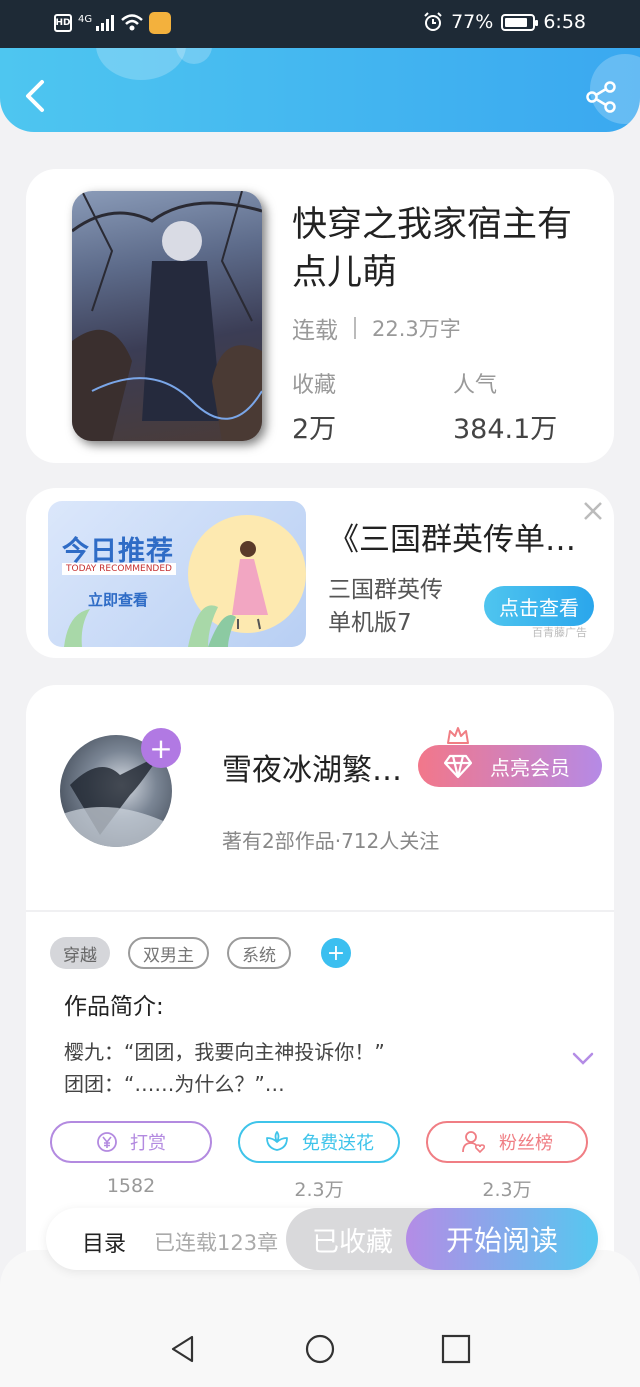 The image size is (640, 1387). Describe the element at coordinates (183, 1349) in the screenshot. I see `nav-back-icon` at that location.